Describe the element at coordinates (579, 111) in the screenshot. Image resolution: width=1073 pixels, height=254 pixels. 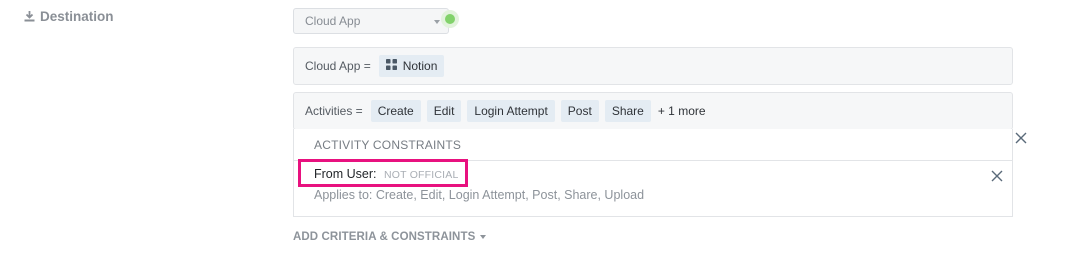
I see `activity-chip: Post` at that location.